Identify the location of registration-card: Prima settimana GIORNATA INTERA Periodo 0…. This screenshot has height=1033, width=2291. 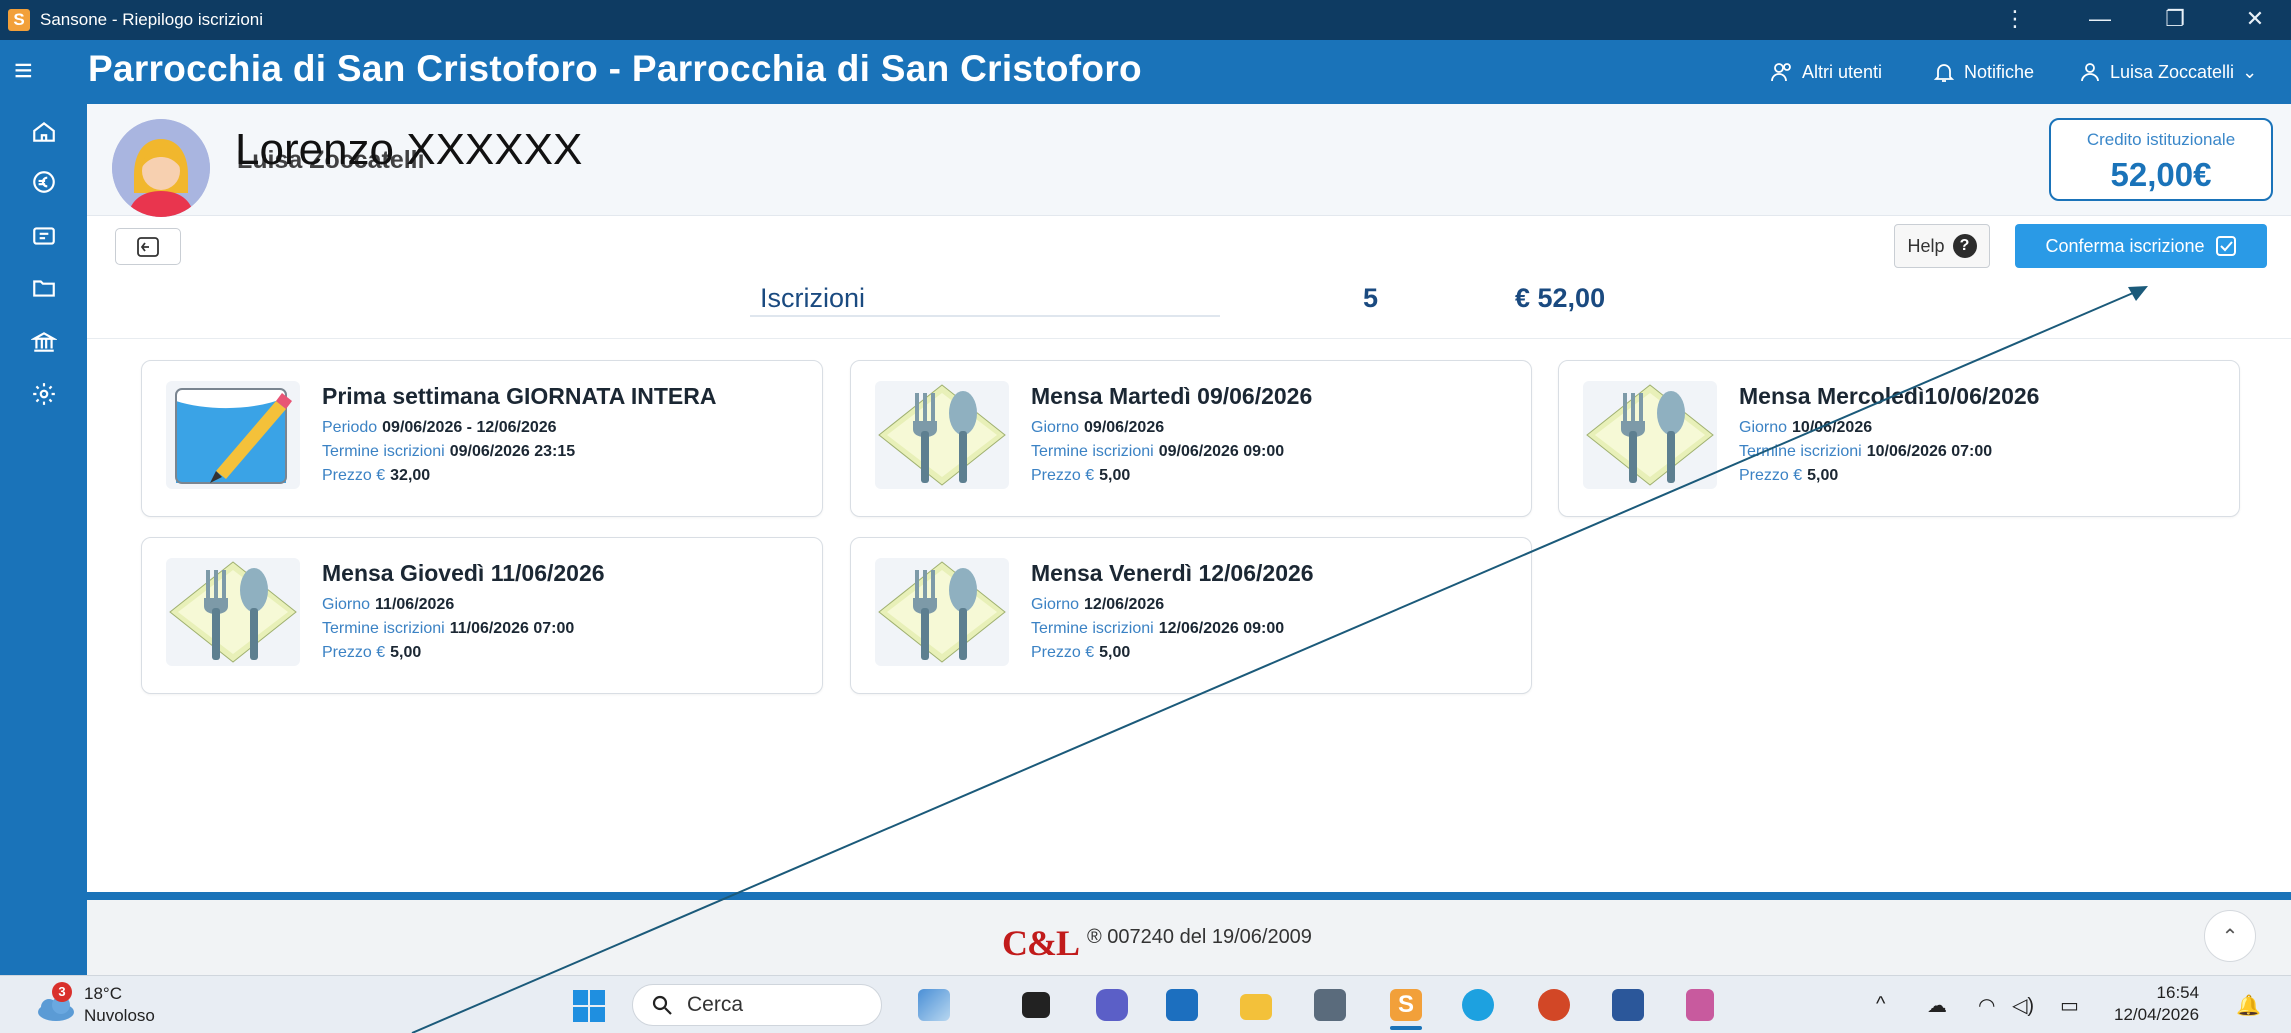
(482, 438).